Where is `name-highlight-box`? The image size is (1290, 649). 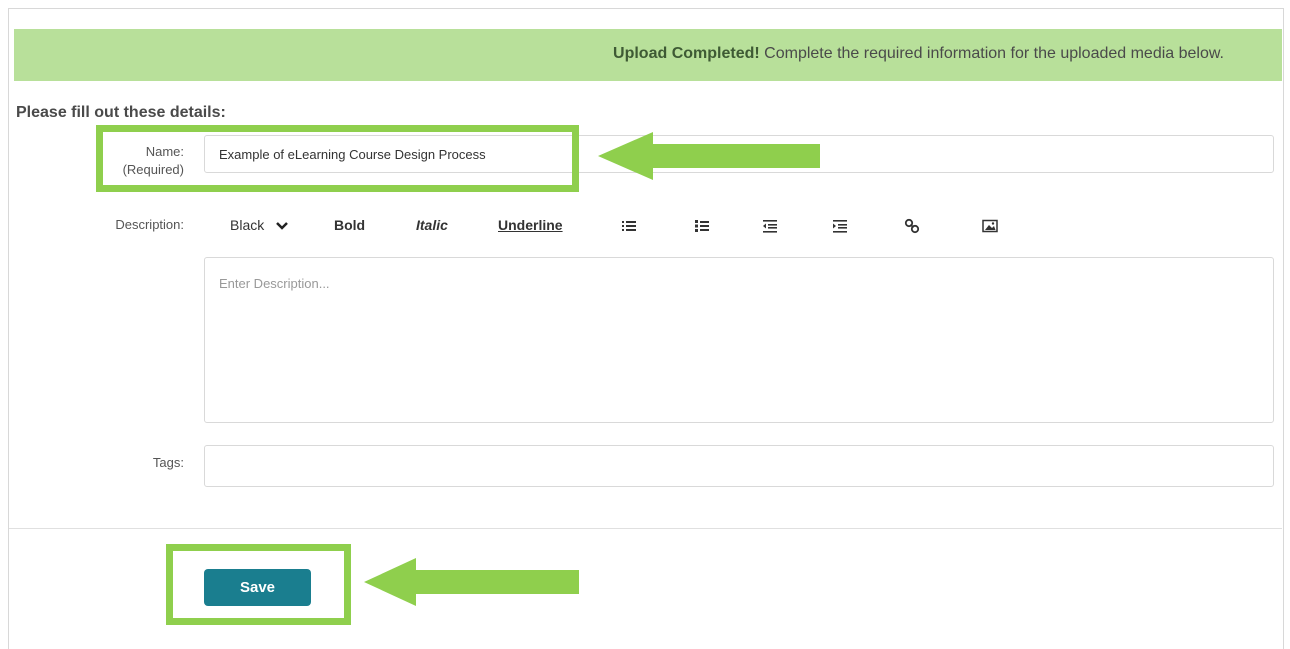
name-highlight-box is located at coordinates (337, 158).